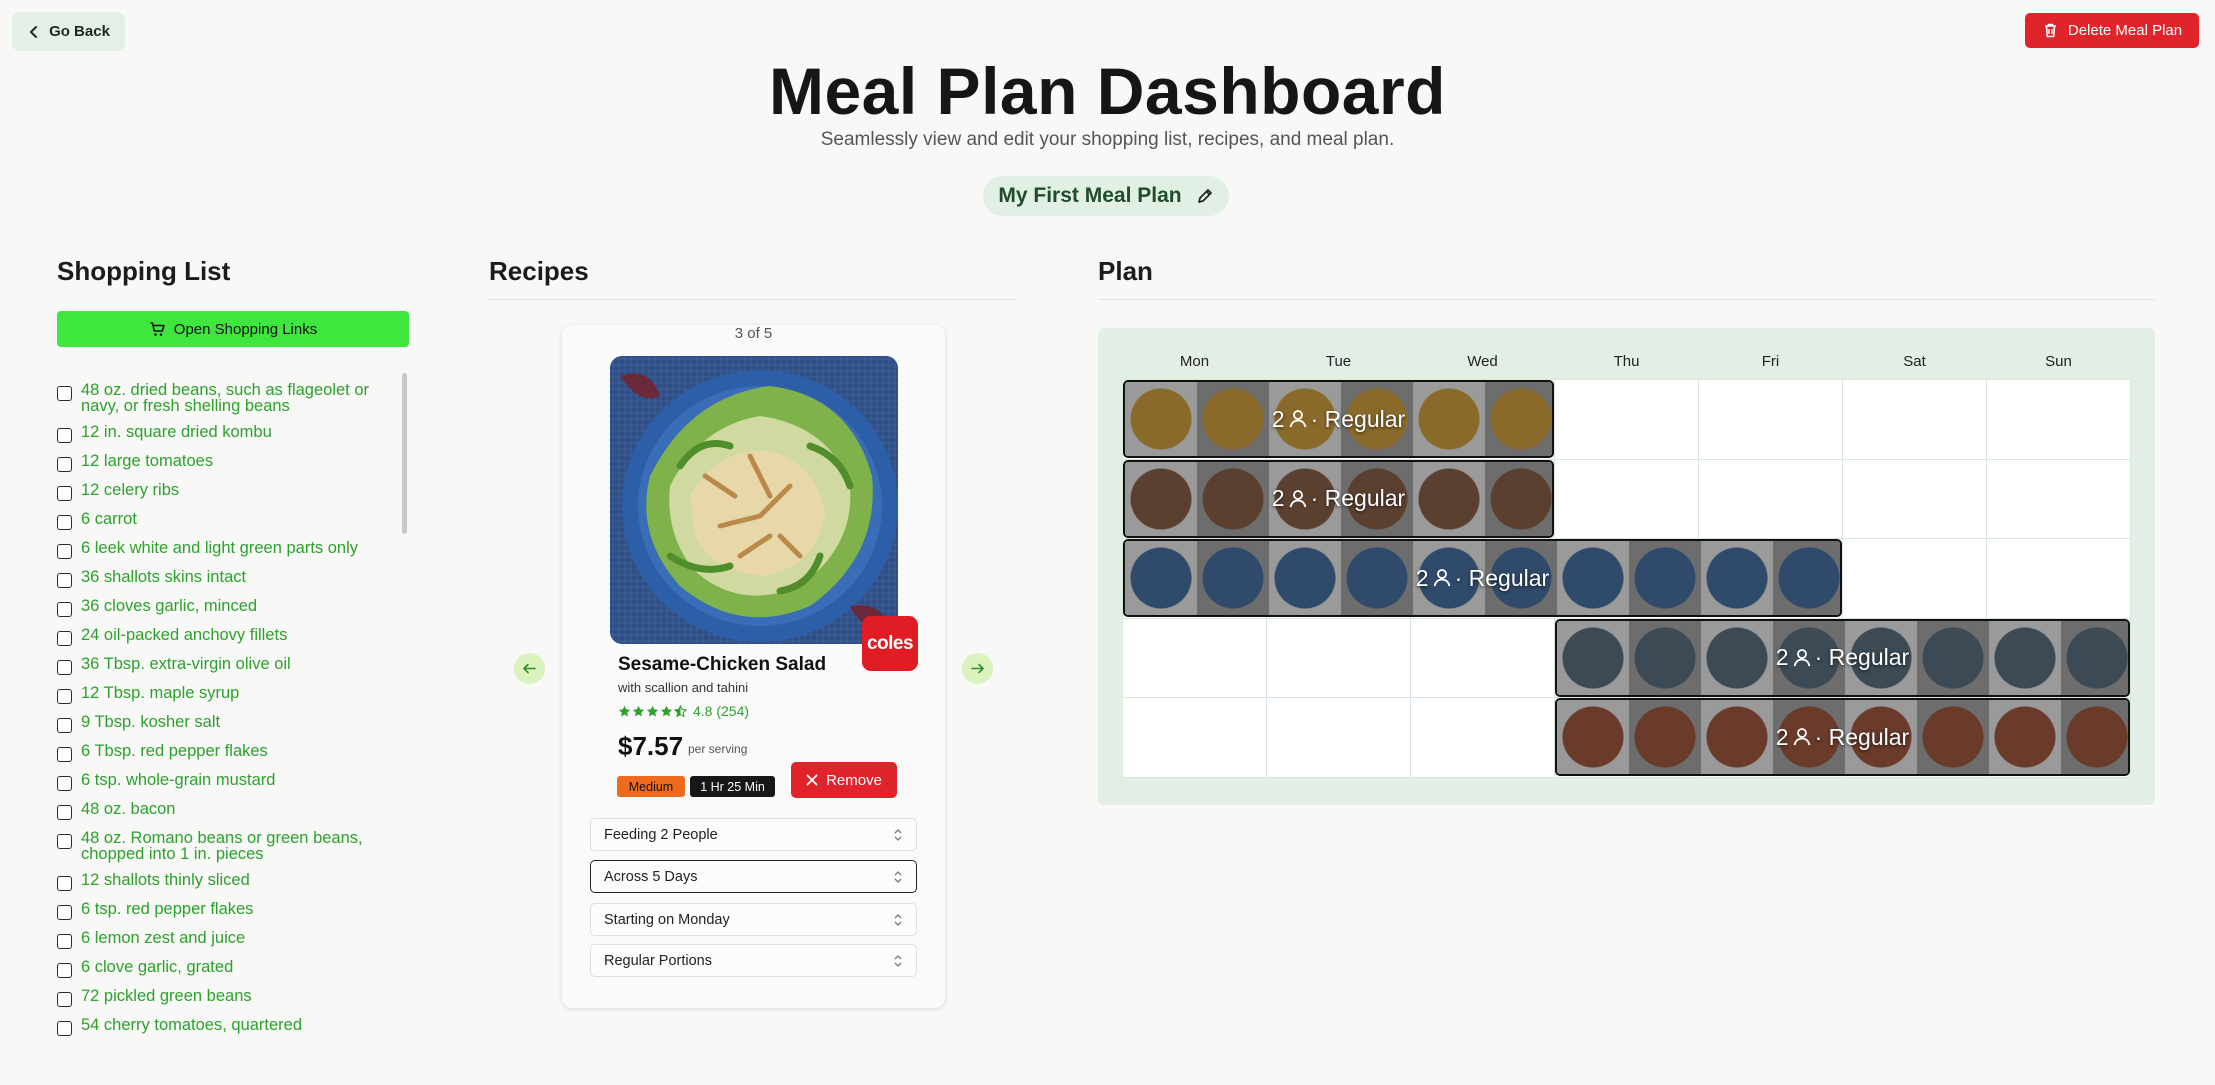  I want to click on shopping-list-item: 36 shallots skins intact, so click(227, 578).